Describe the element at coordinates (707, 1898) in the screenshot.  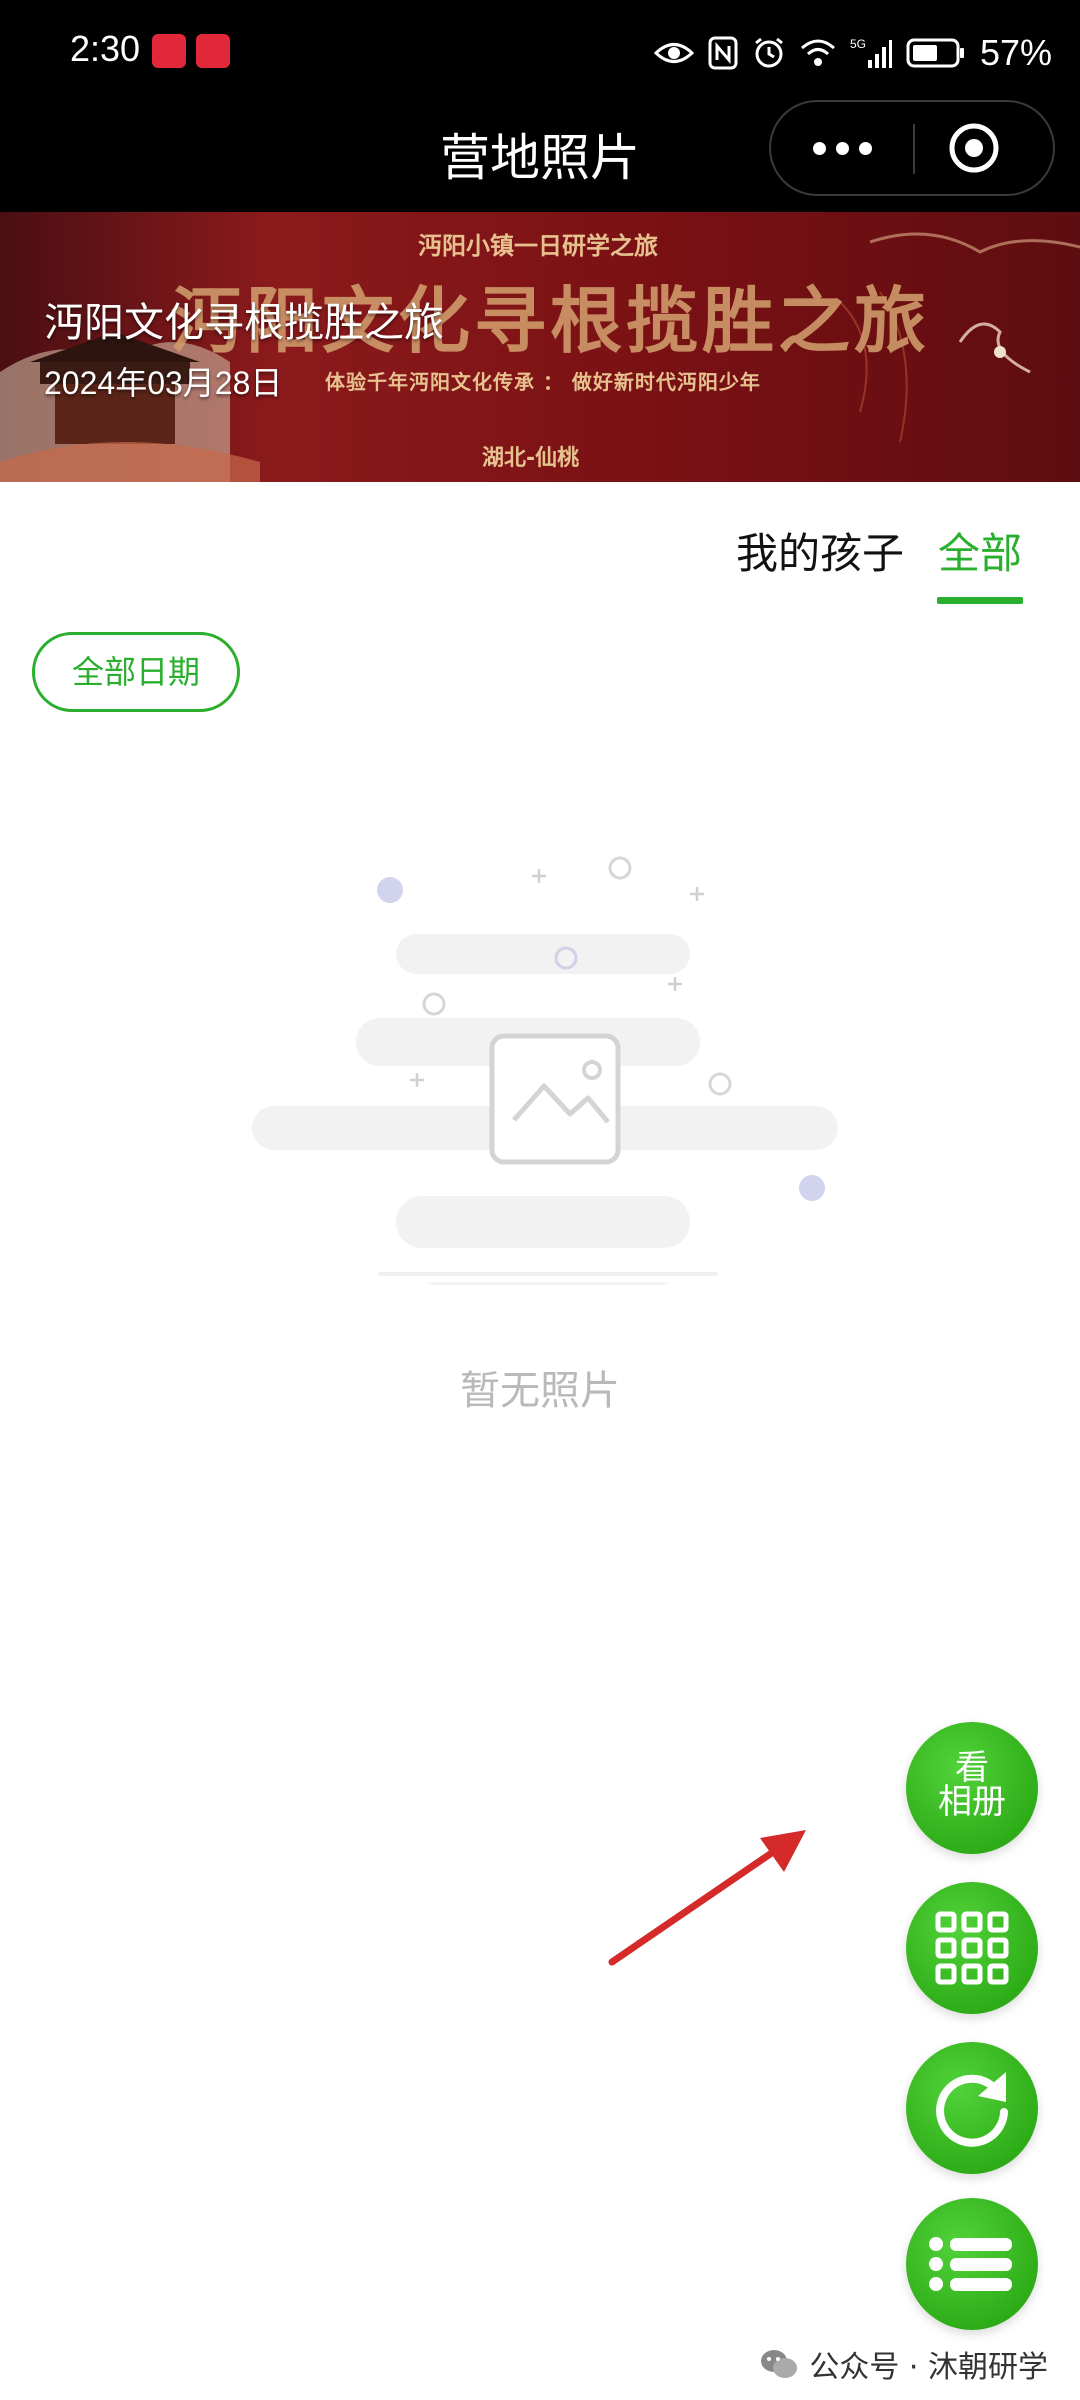
I see `annotation-arrow` at that location.